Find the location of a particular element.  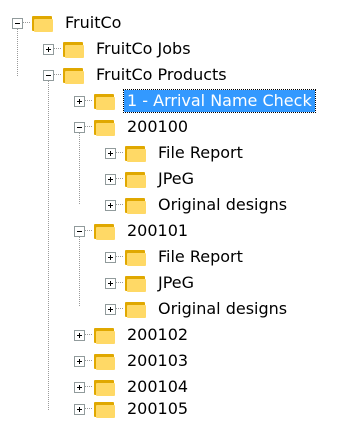

tree-node-label: 200103 is located at coordinates (157, 361).